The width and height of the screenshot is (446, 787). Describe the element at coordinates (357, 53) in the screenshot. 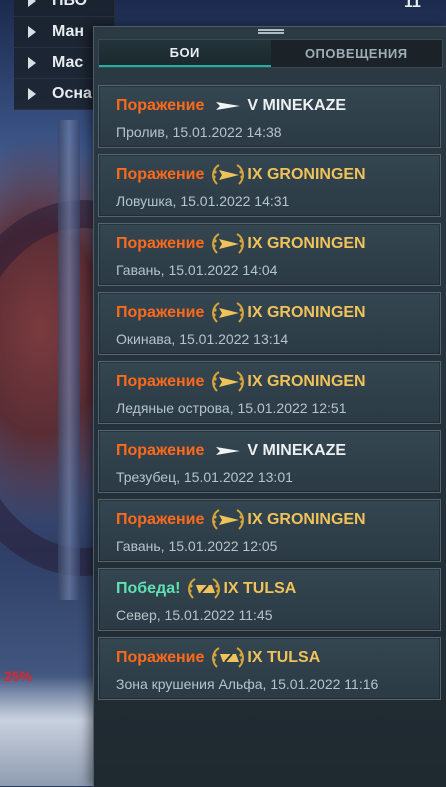

I see `tab-notifications: ОПОВЕЩЕНИЯ` at that location.